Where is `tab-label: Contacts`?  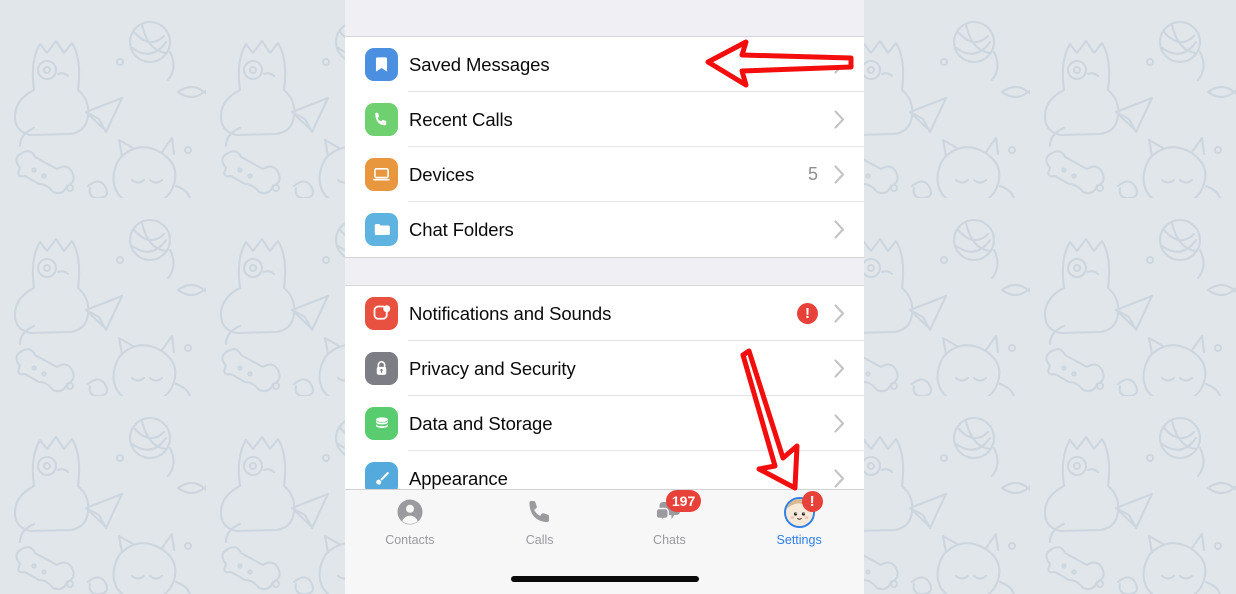 tab-label: Contacts is located at coordinates (410, 540).